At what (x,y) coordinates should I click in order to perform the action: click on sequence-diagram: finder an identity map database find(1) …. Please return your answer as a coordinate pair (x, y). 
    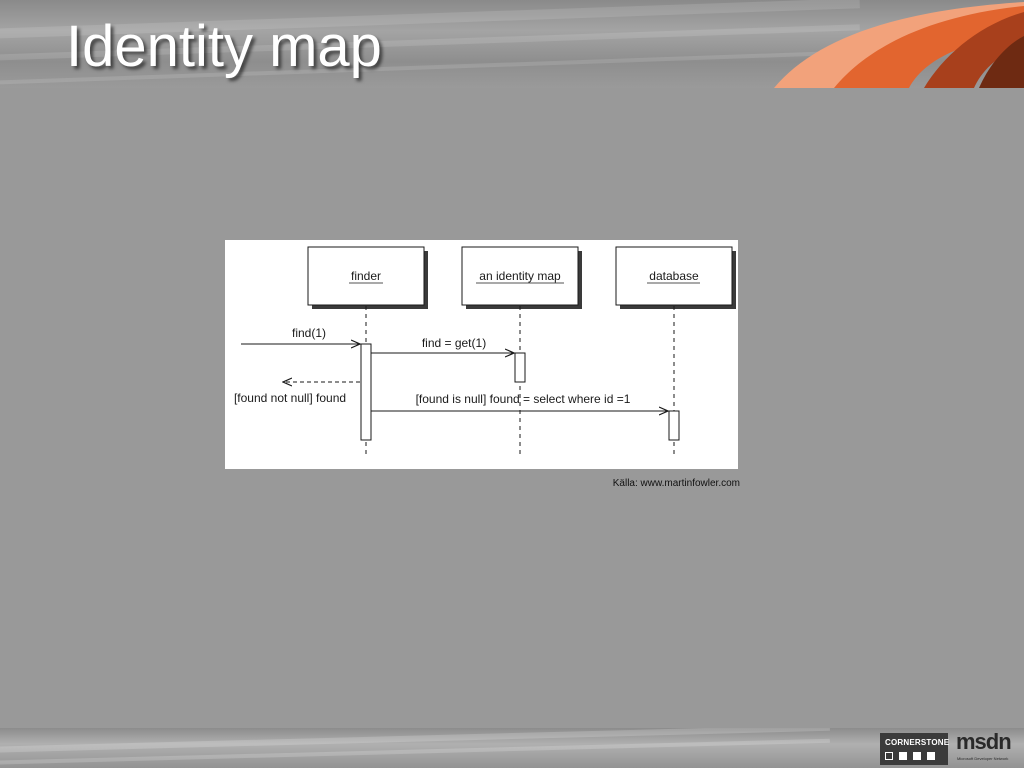
    Looking at the image, I should click on (481, 354).